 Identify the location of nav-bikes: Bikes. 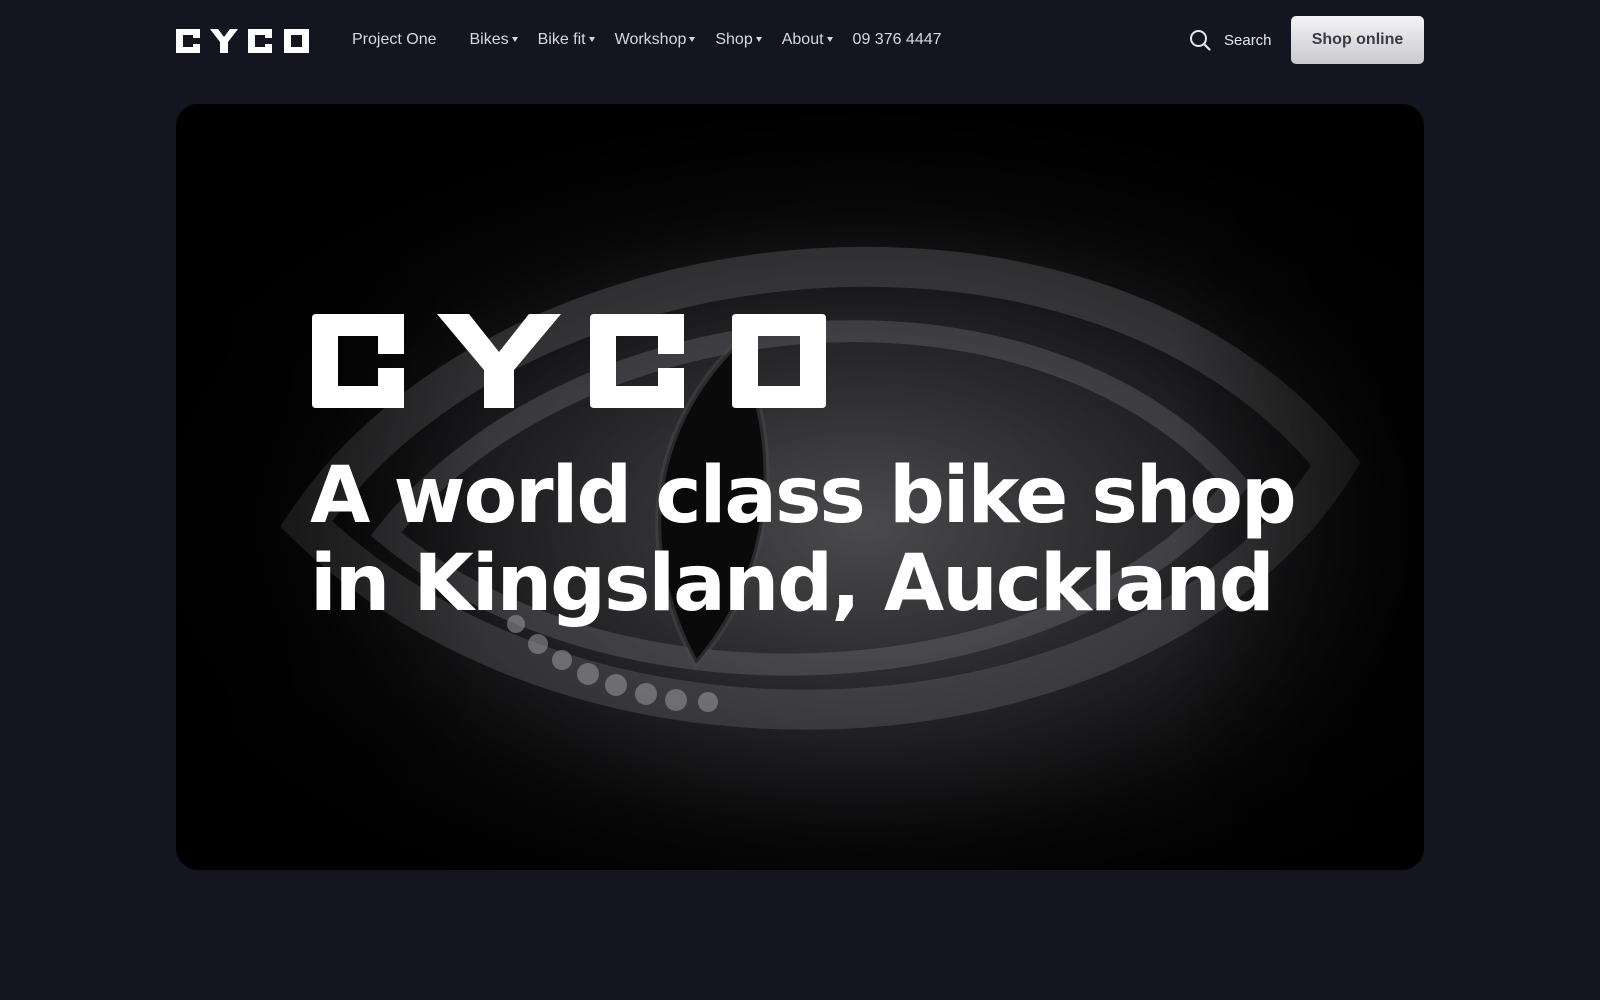
(493, 40).